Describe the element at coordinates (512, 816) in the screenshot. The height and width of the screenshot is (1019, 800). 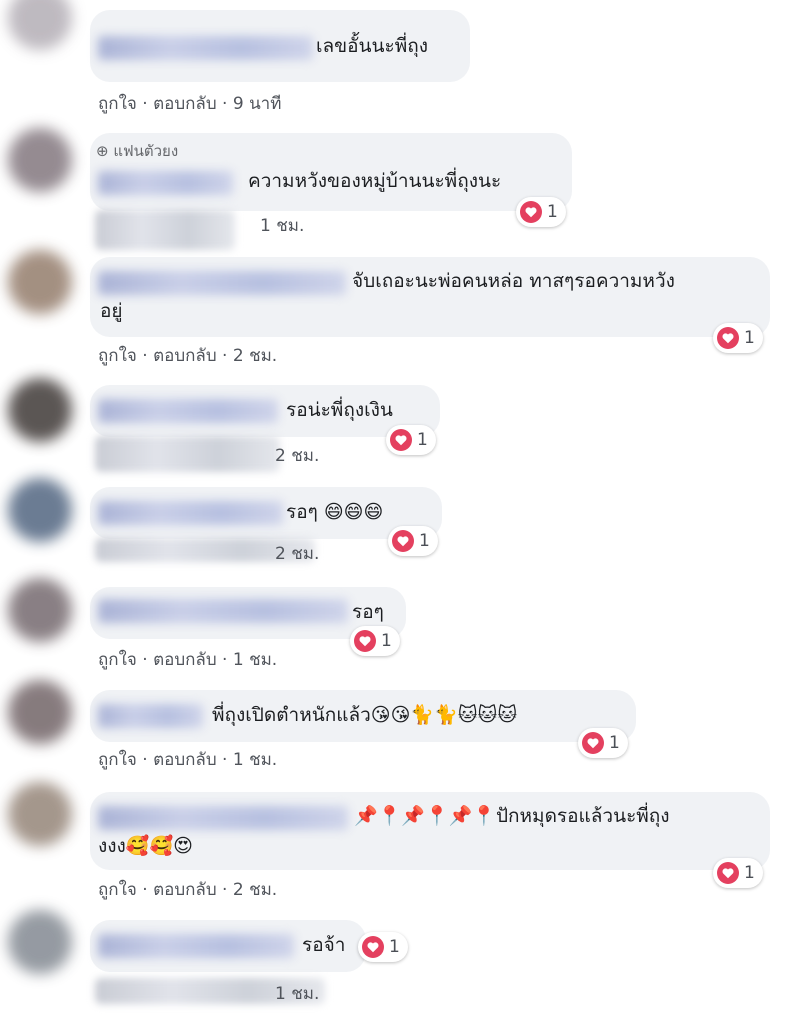
I see `comment-text: 📌📍📌📍📌📍ปักหมุดรอแล้วนะพี่ถุง` at that location.